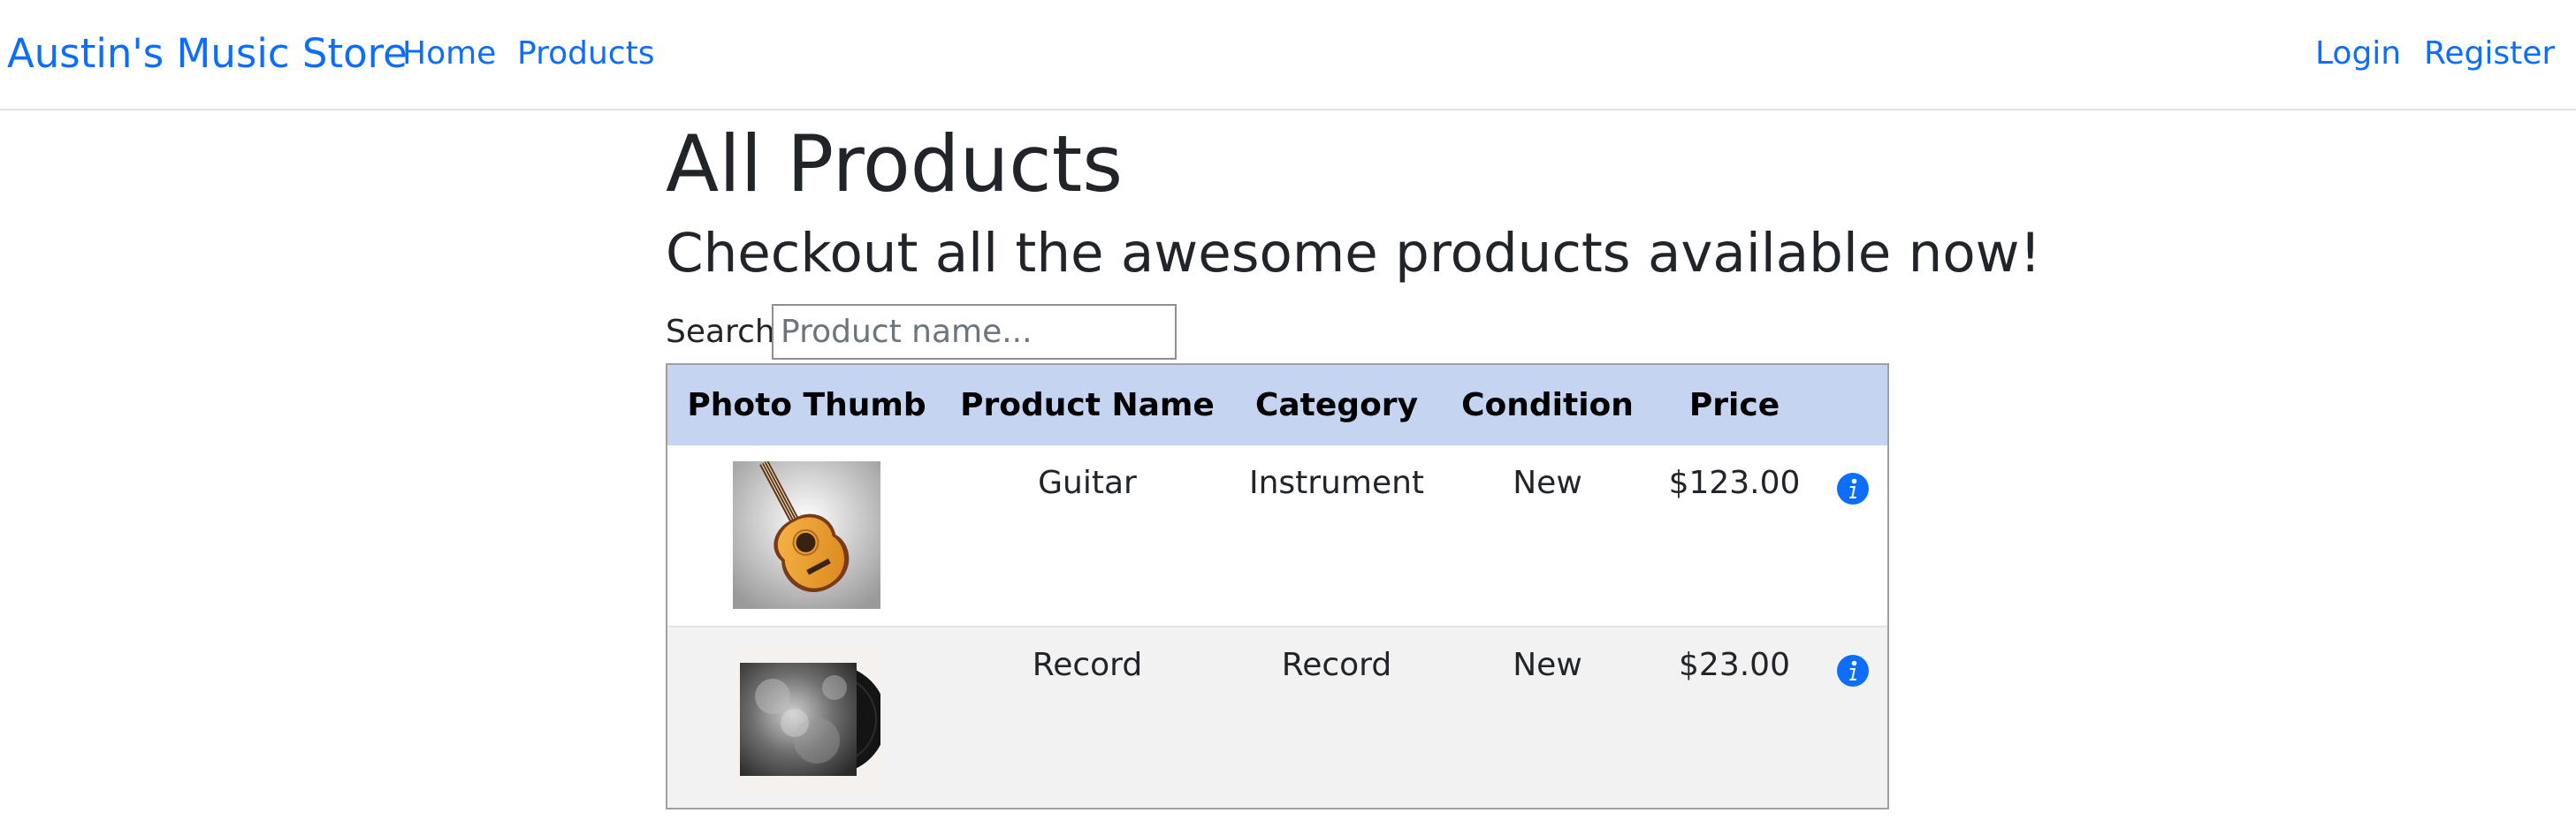 The width and height of the screenshot is (2576, 836). What do you see at coordinates (1087, 405) in the screenshot?
I see `header-product-name: Product Name` at bounding box center [1087, 405].